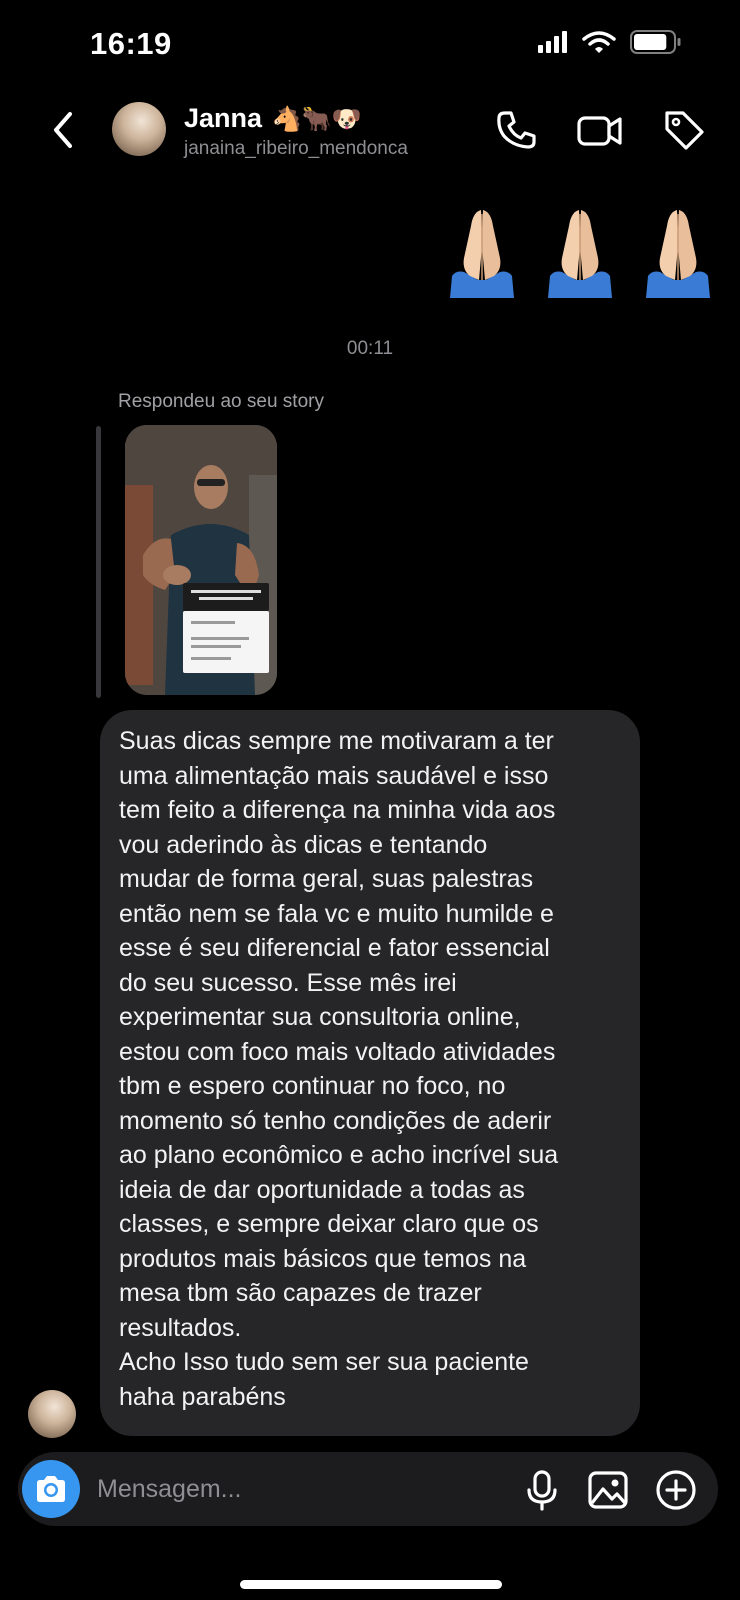 The image size is (740, 1600). I want to click on message-line: estou com foco mais voltado atividades, so click(337, 1051).